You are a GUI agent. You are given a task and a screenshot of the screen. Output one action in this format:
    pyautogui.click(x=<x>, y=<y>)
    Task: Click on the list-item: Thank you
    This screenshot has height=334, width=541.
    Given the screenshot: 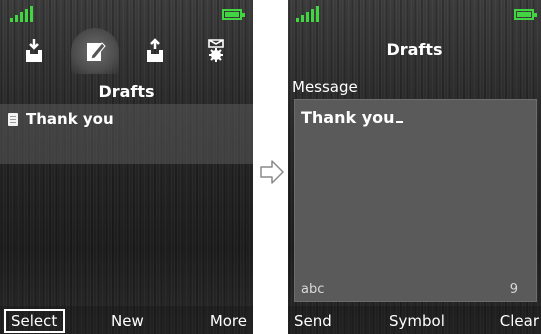 What is the action you would take?
    pyautogui.click(x=61, y=119)
    